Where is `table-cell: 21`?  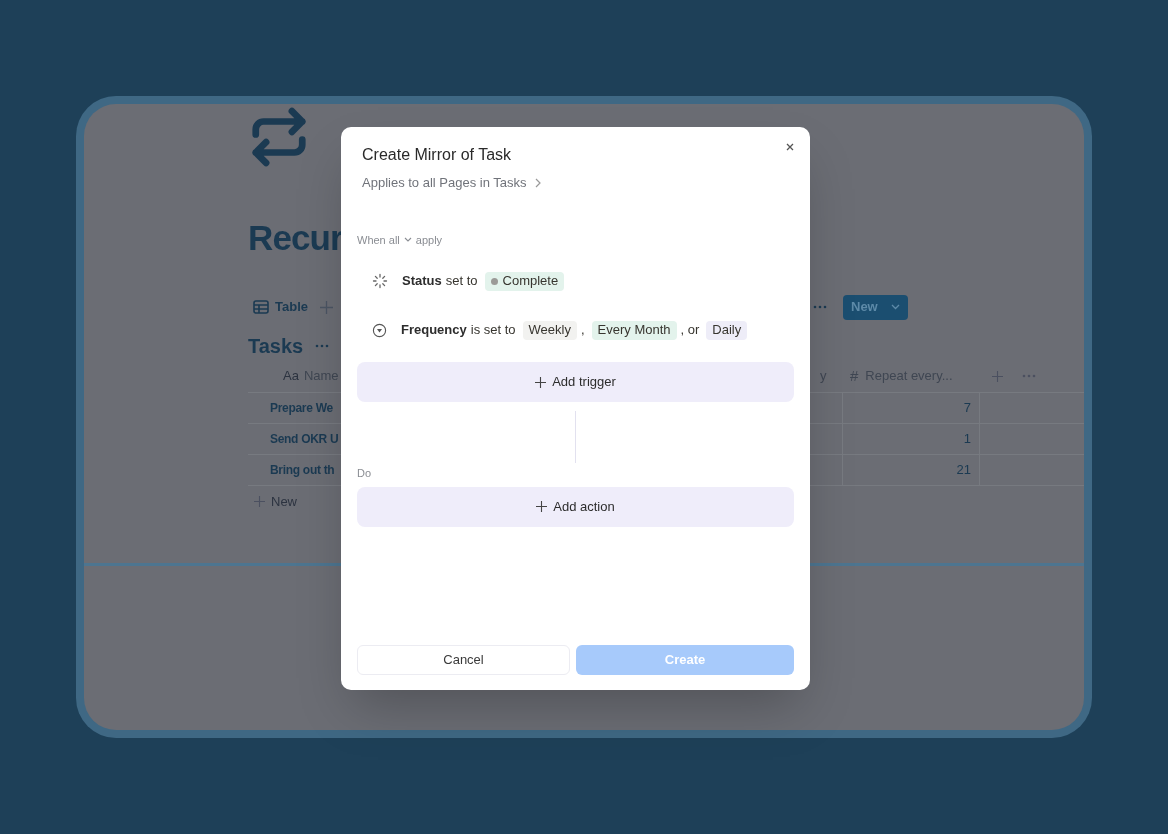
table-cell: 21 is located at coordinates (911, 470).